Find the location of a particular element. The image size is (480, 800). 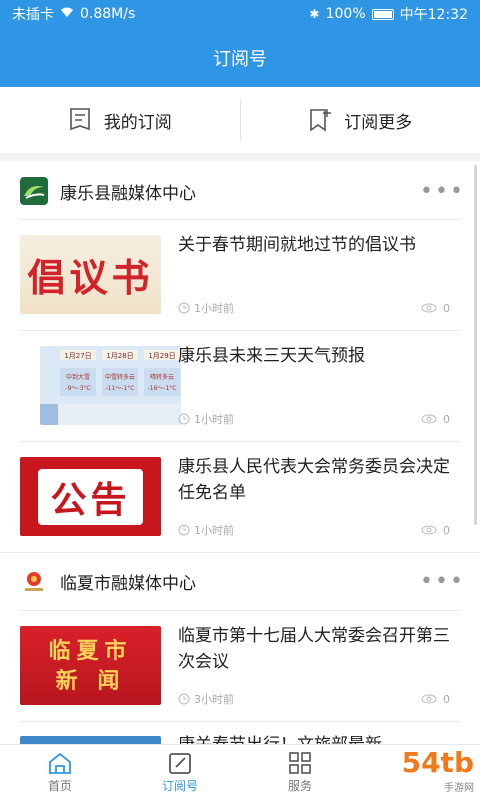

subscribe-bar: 我的订阅 订阅更多 is located at coordinates (240, 124).